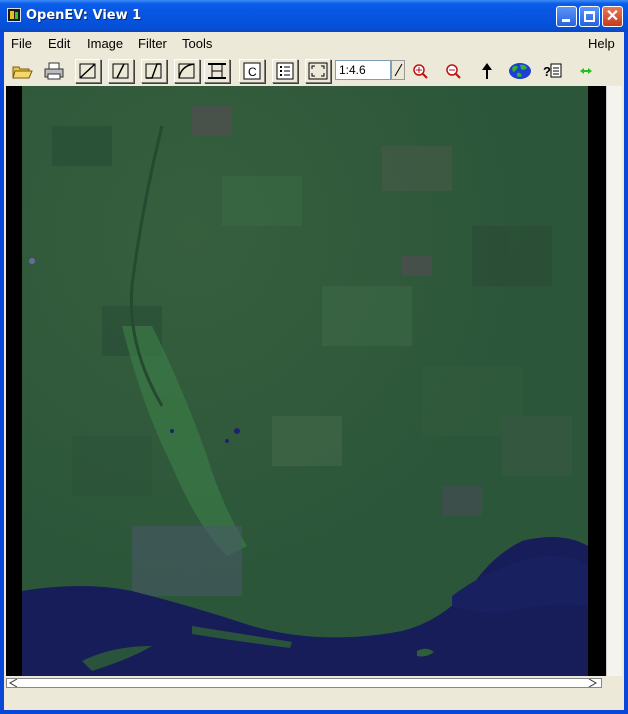 The height and width of the screenshot is (714, 628). I want to click on legend-button, so click(285, 71).